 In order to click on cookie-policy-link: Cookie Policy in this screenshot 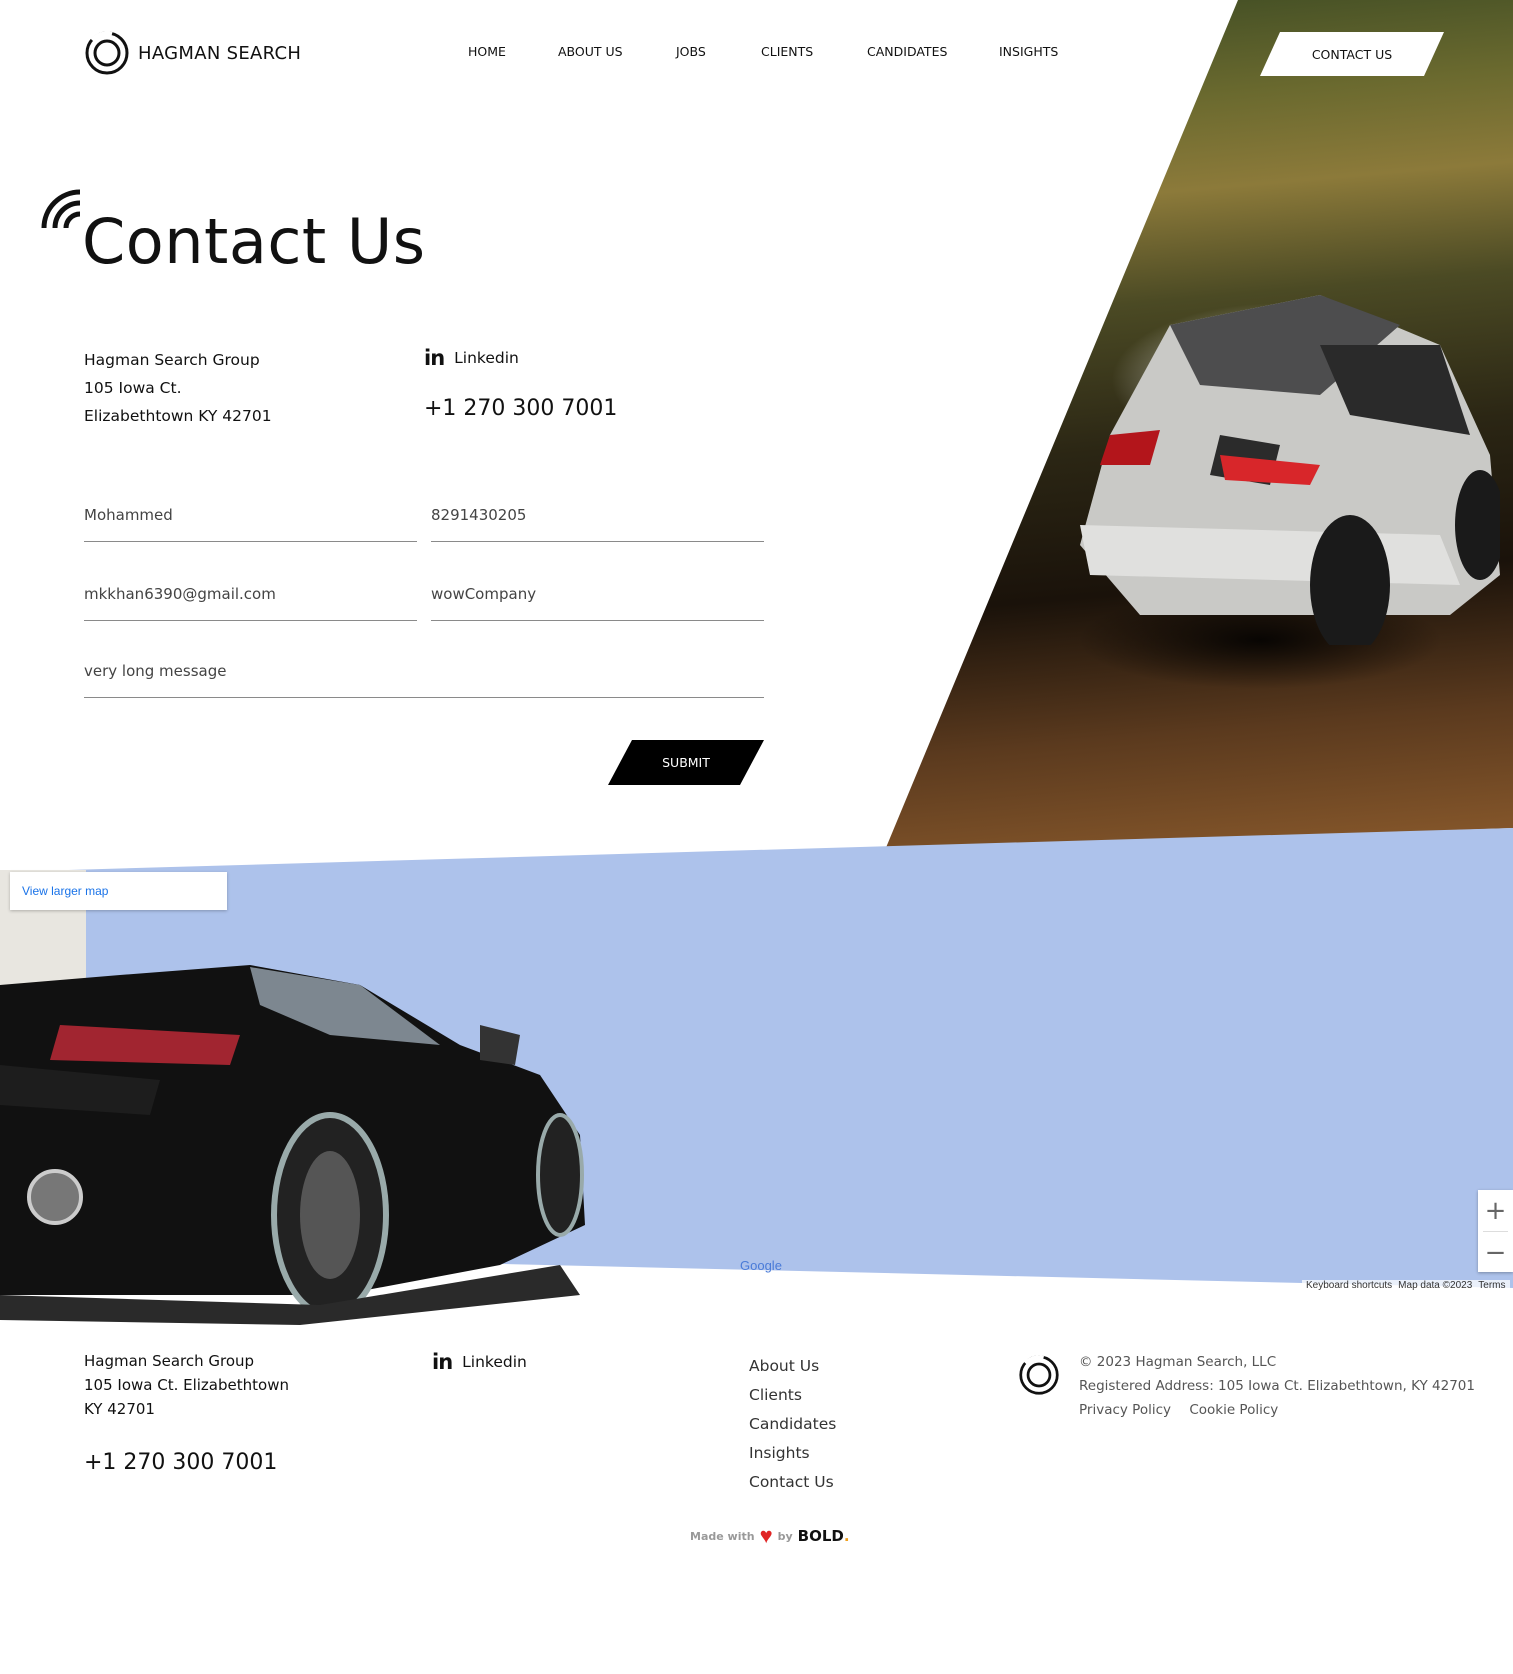, I will do `click(1233, 1410)`.